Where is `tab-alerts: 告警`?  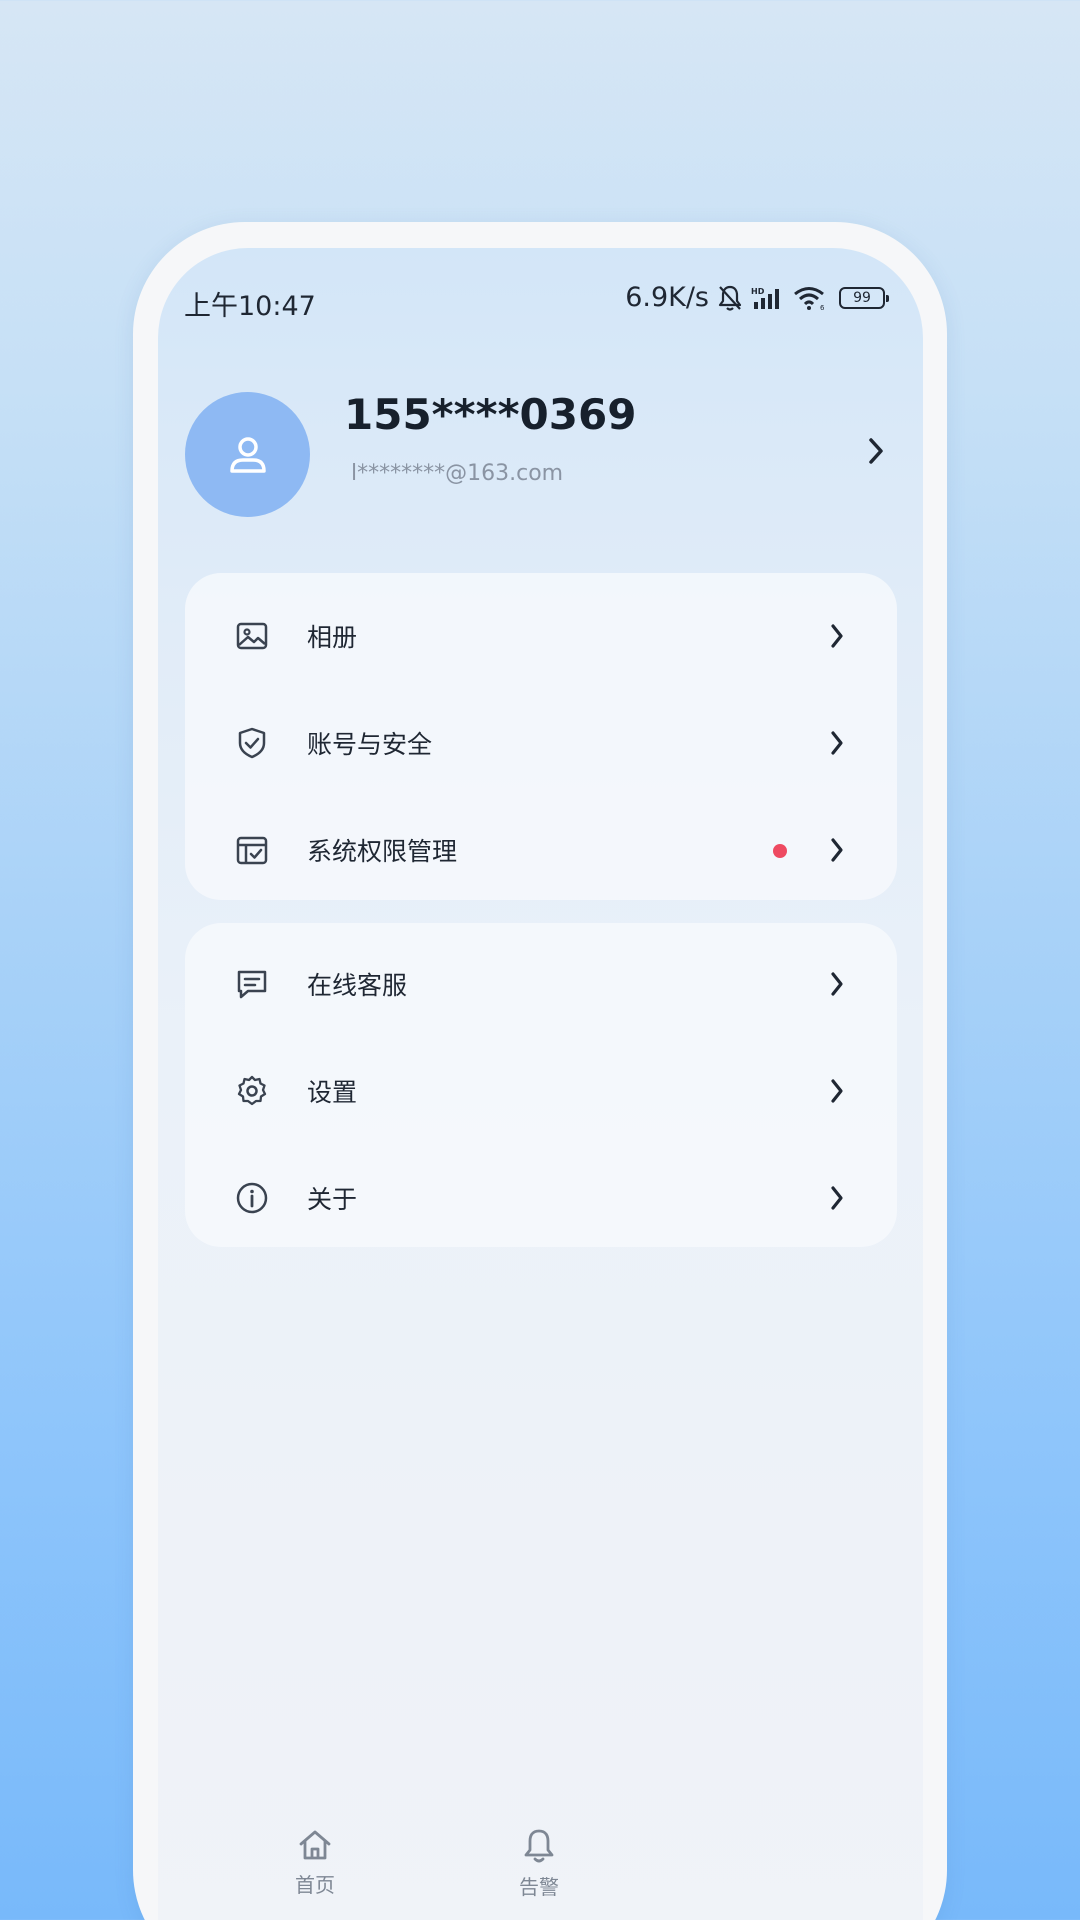
tab-alerts: 告警 is located at coordinates (539, 1863).